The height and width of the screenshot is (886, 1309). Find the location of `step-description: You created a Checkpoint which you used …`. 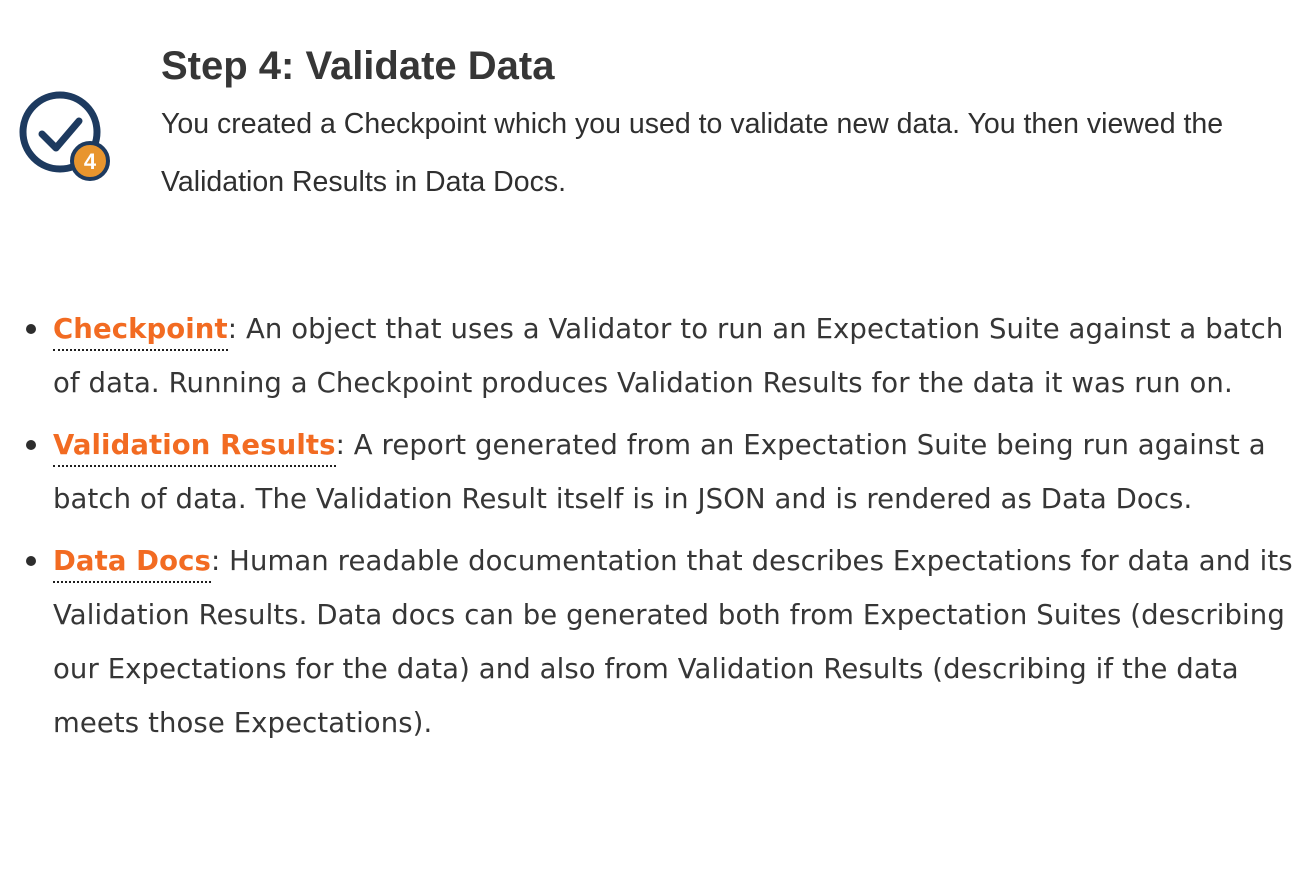

step-description: You created a Checkpoint which you used … is located at coordinates (692, 153).